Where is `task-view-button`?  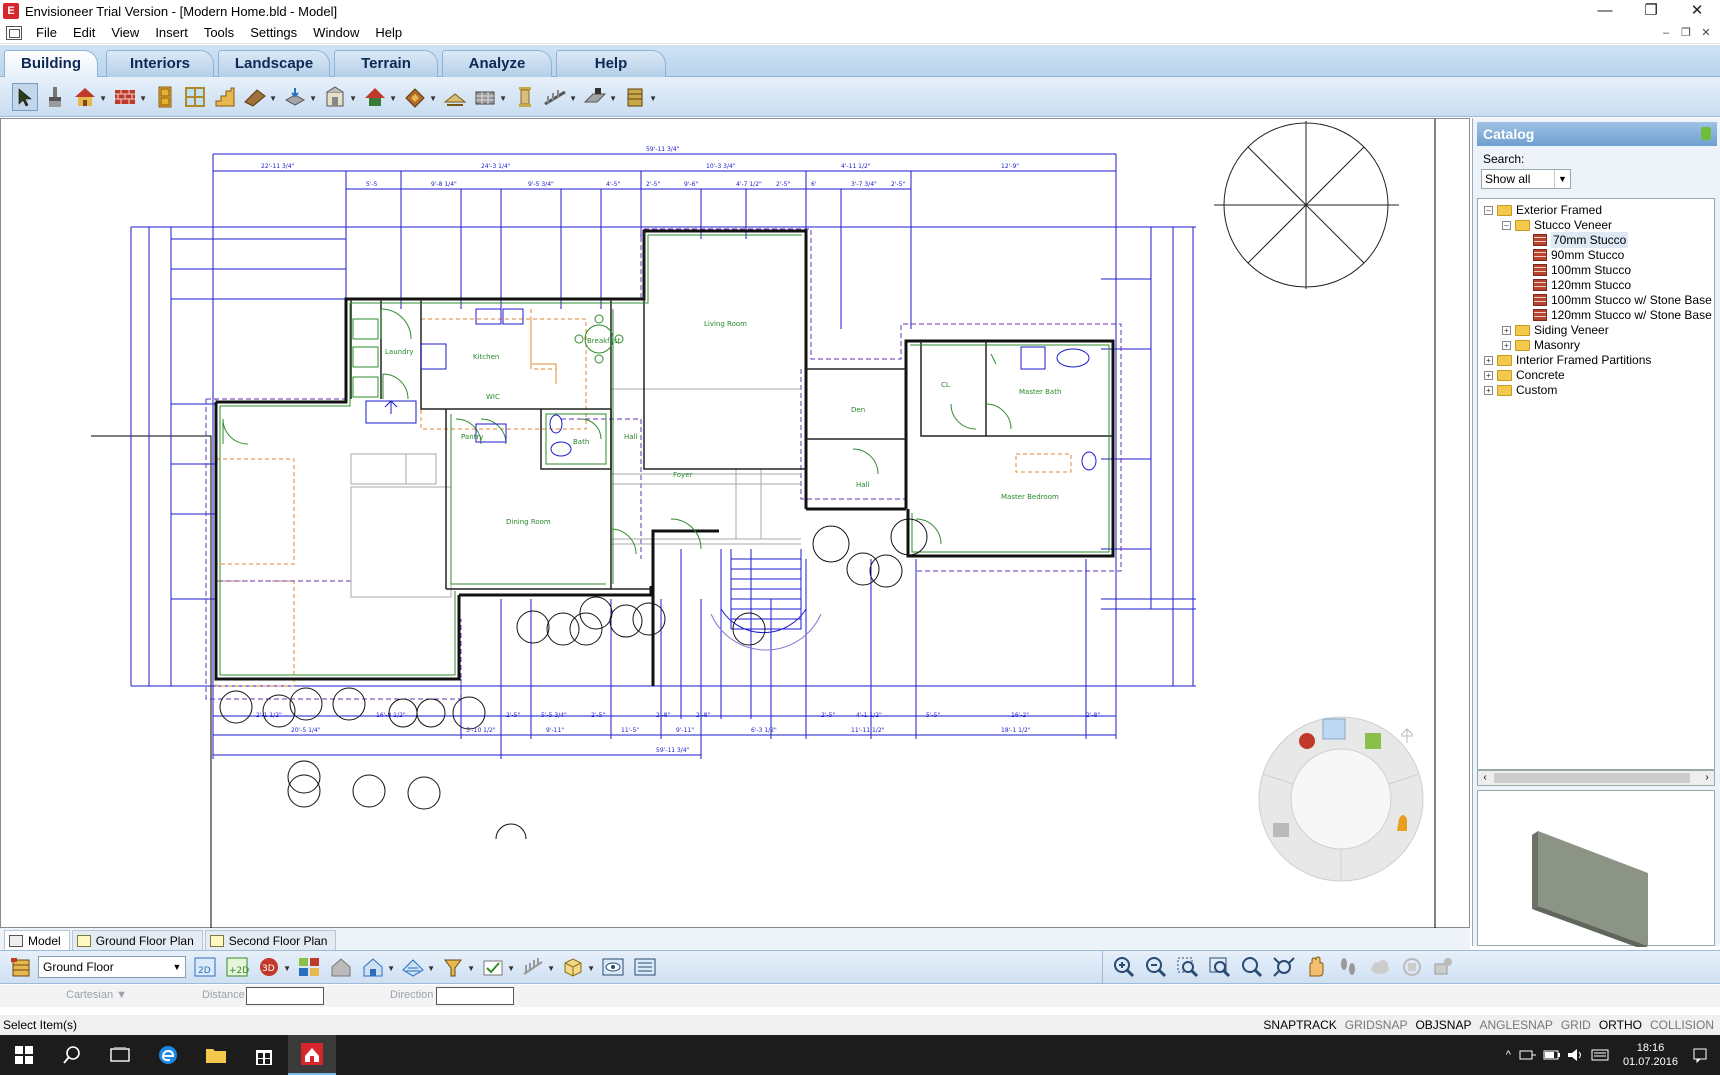
task-view-button is located at coordinates (120, 1055).